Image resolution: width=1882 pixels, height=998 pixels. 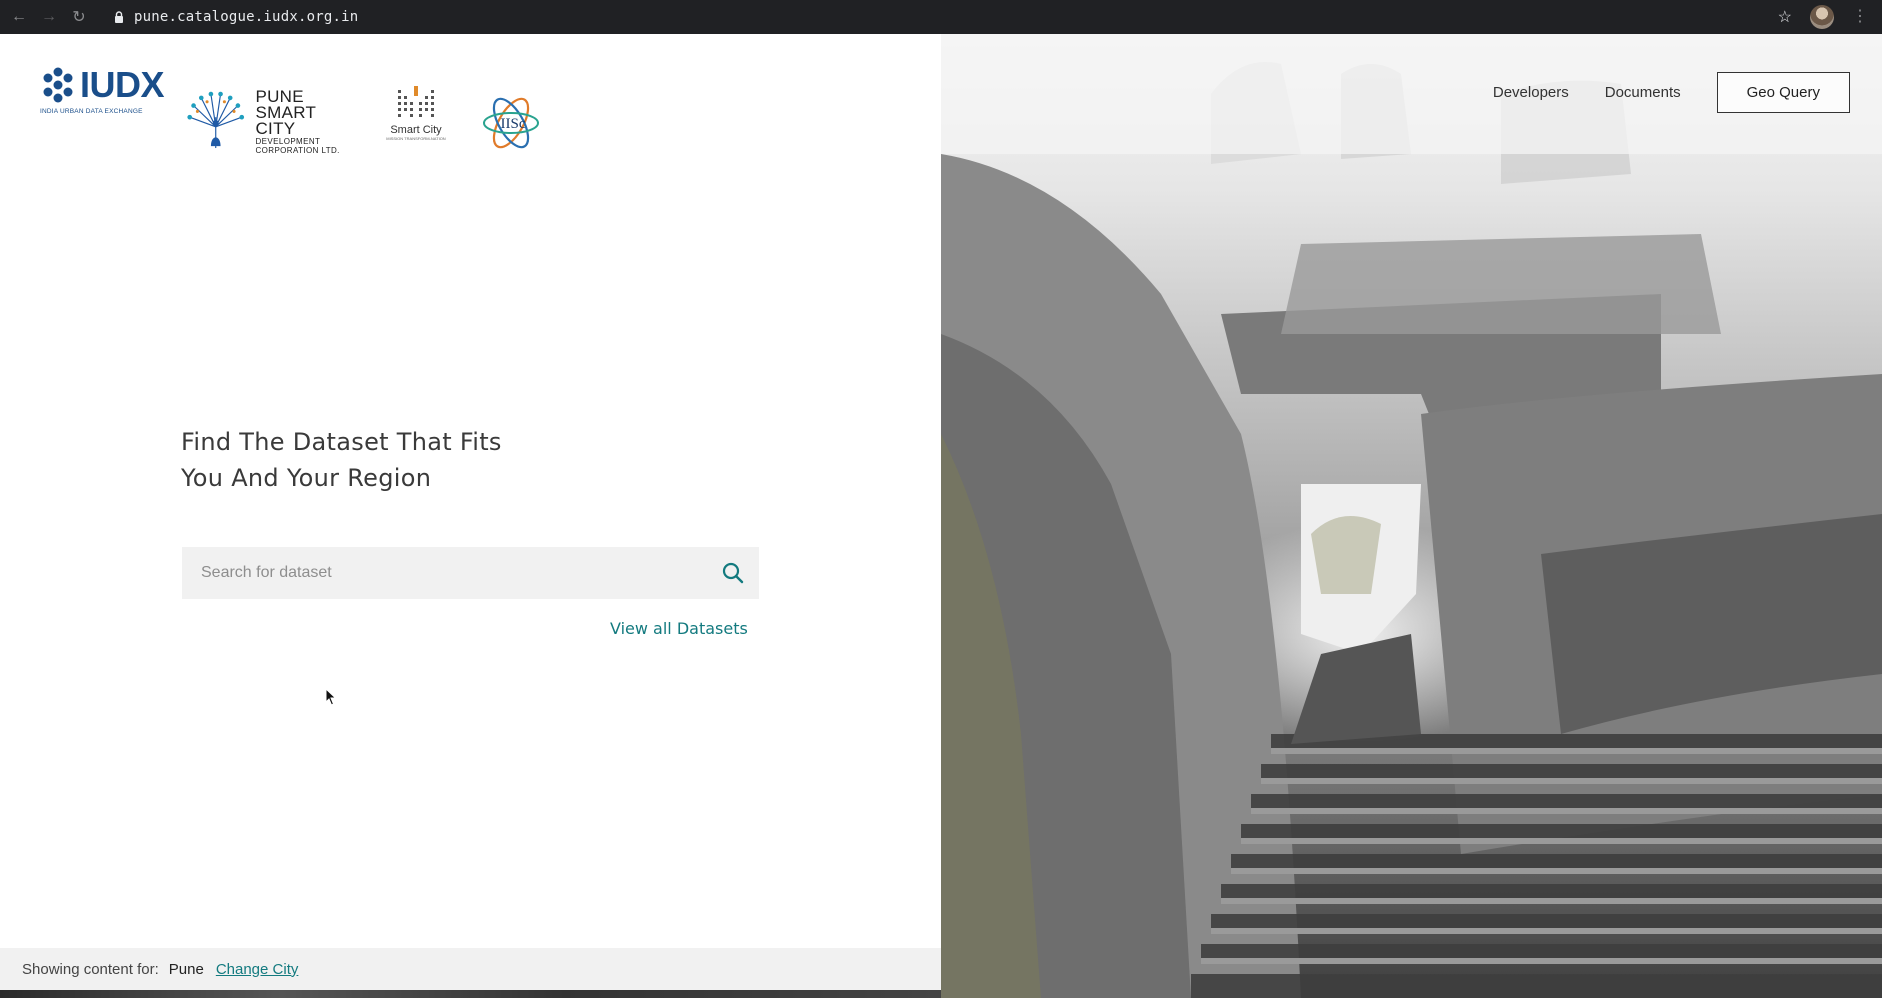 I want to click on search-input, so click(x=444, y=573).